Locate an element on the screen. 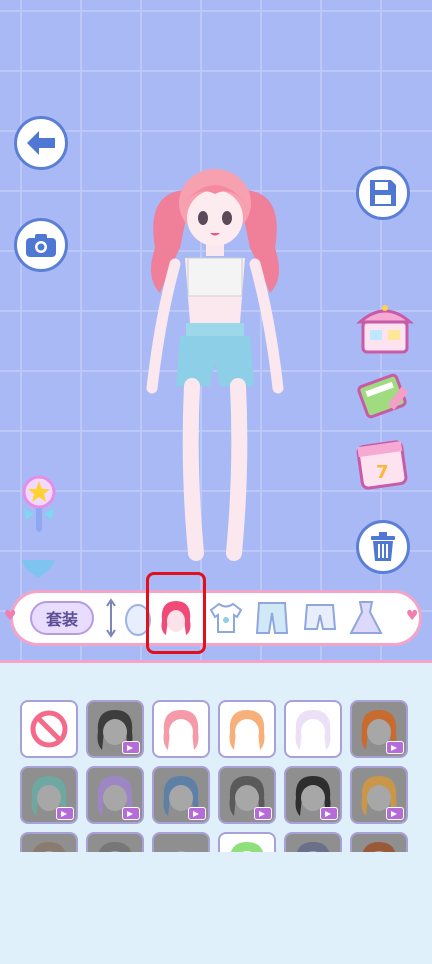 This screenshot has width=432, height=964. tab-dress is located at coordinates (366, 618).